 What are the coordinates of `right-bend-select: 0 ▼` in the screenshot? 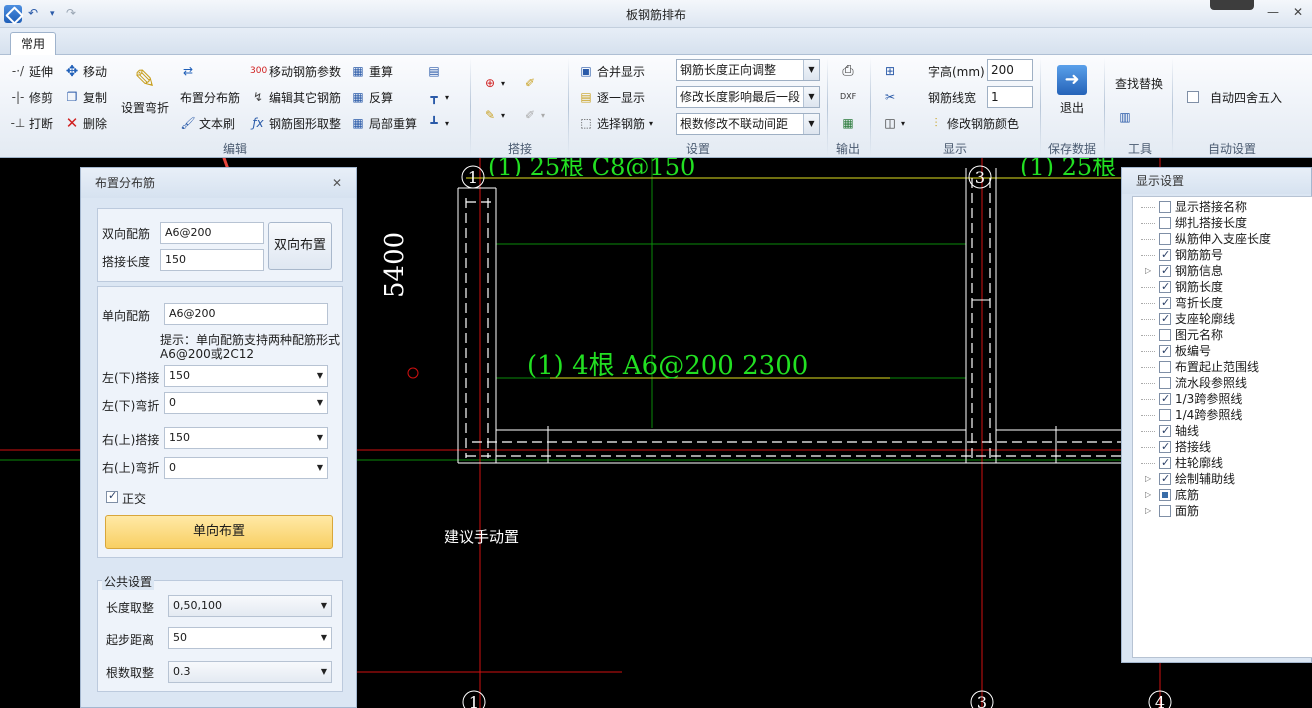 It's located at (246, 468).